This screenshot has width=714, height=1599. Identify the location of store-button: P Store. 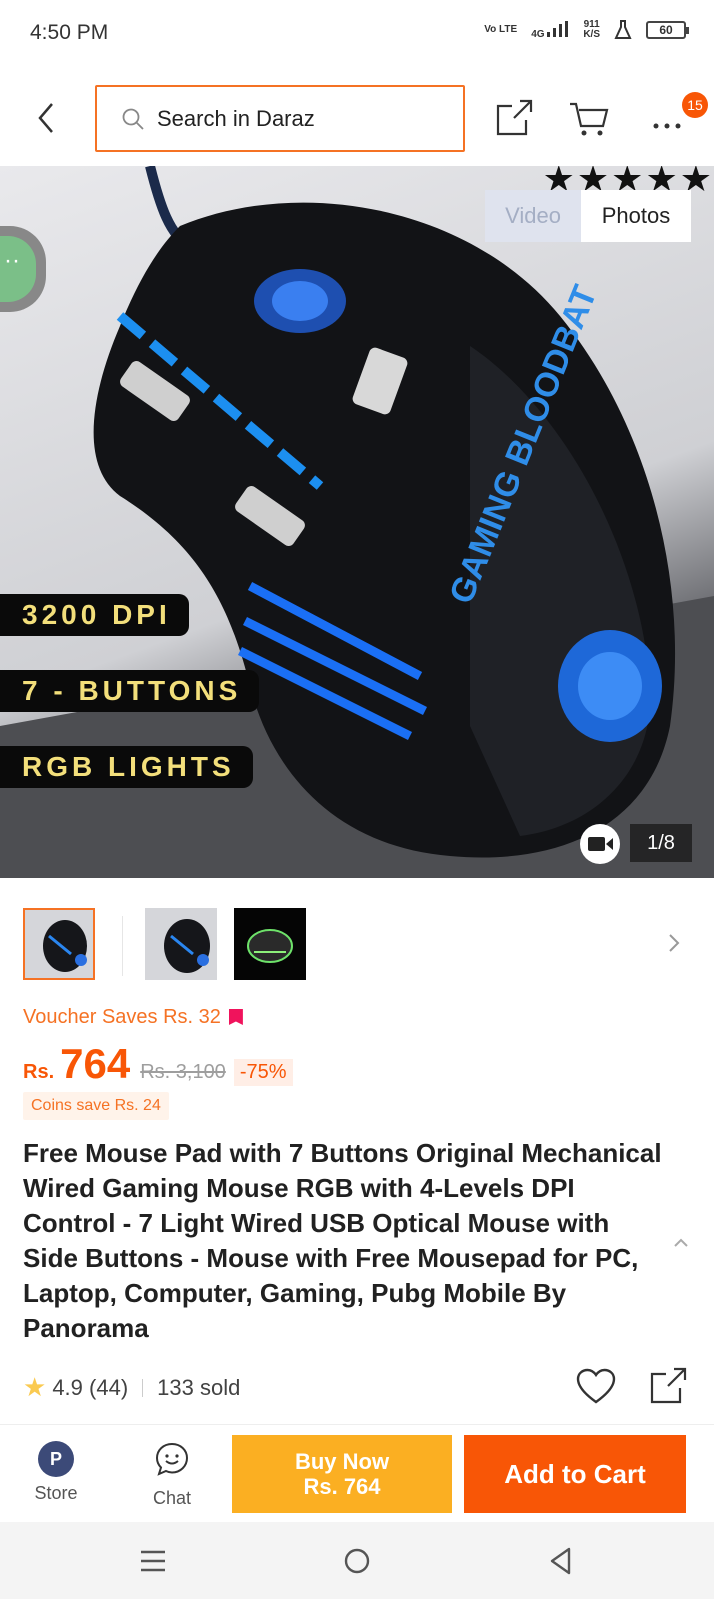
(56, 1472).